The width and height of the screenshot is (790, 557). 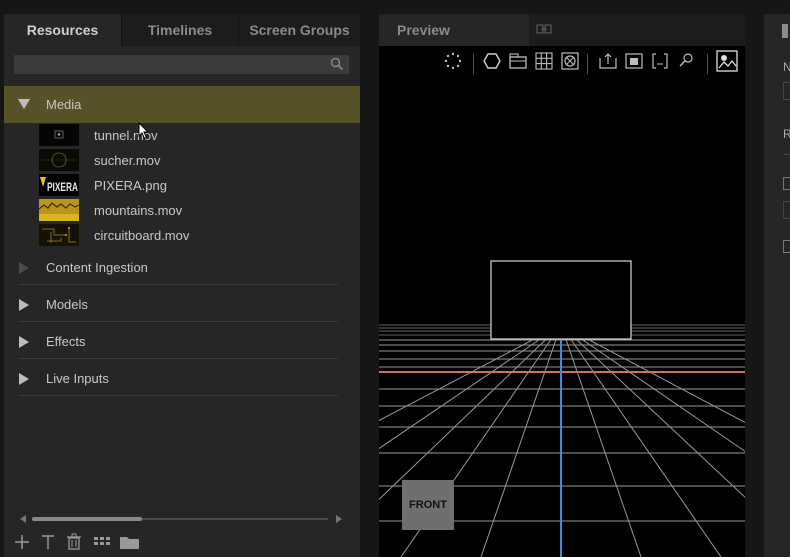 I want to click on screen-object, so click(x=561, y=300).